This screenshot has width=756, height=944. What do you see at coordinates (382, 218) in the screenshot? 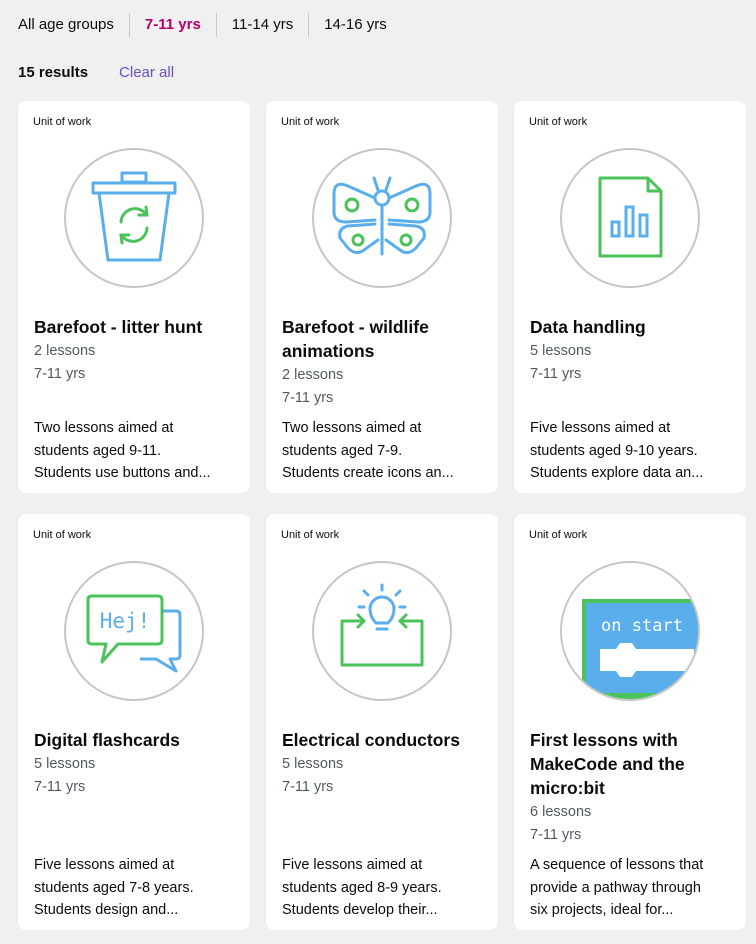
I see `butterfly-icon` at bounding box center [382, 218].